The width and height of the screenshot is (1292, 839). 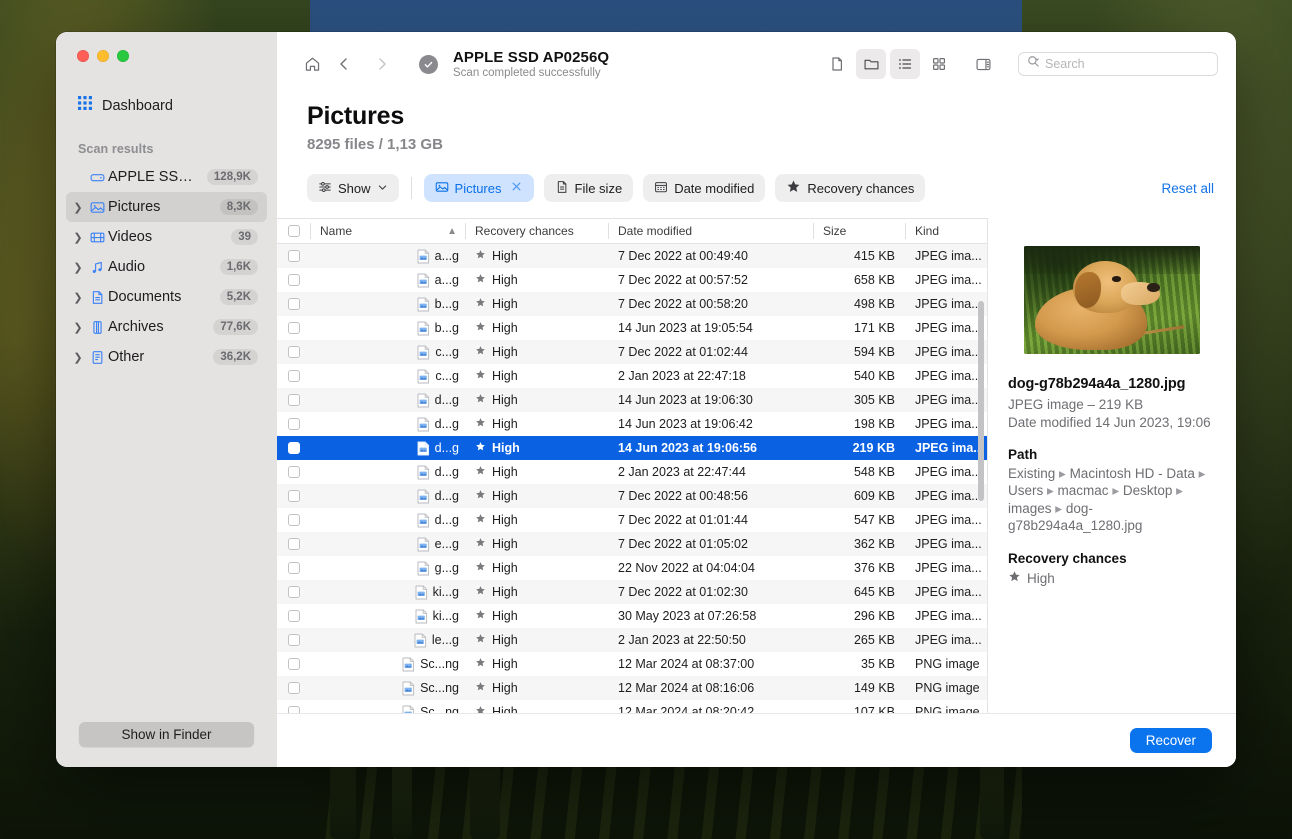 I want to click on search-input: Search, so click(x=1118, y=64).